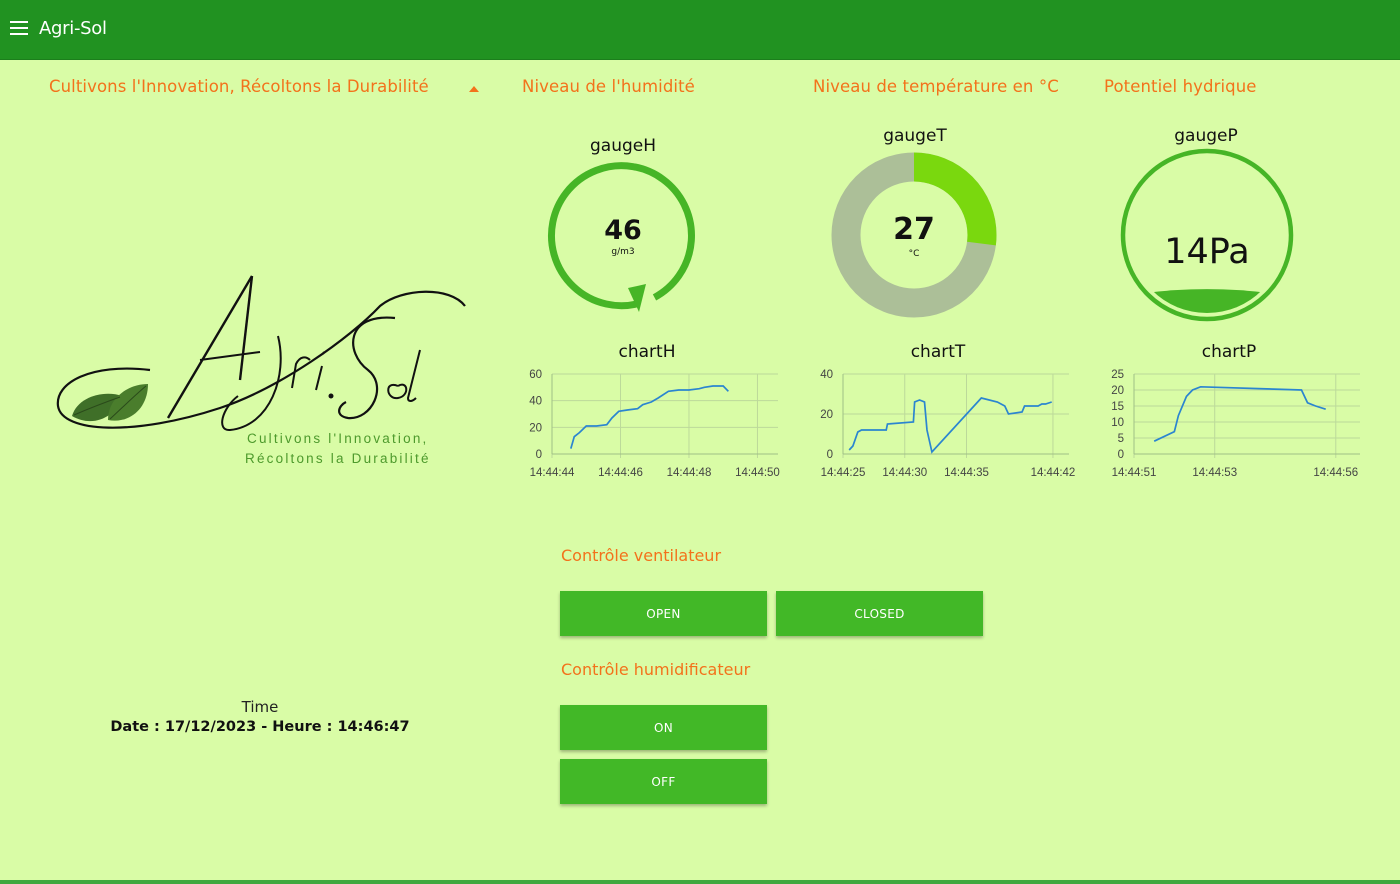  Describe the element at coordinates (1214, 473) in the screenshot. I see `x-tick-label: 14:44:53` at that location.